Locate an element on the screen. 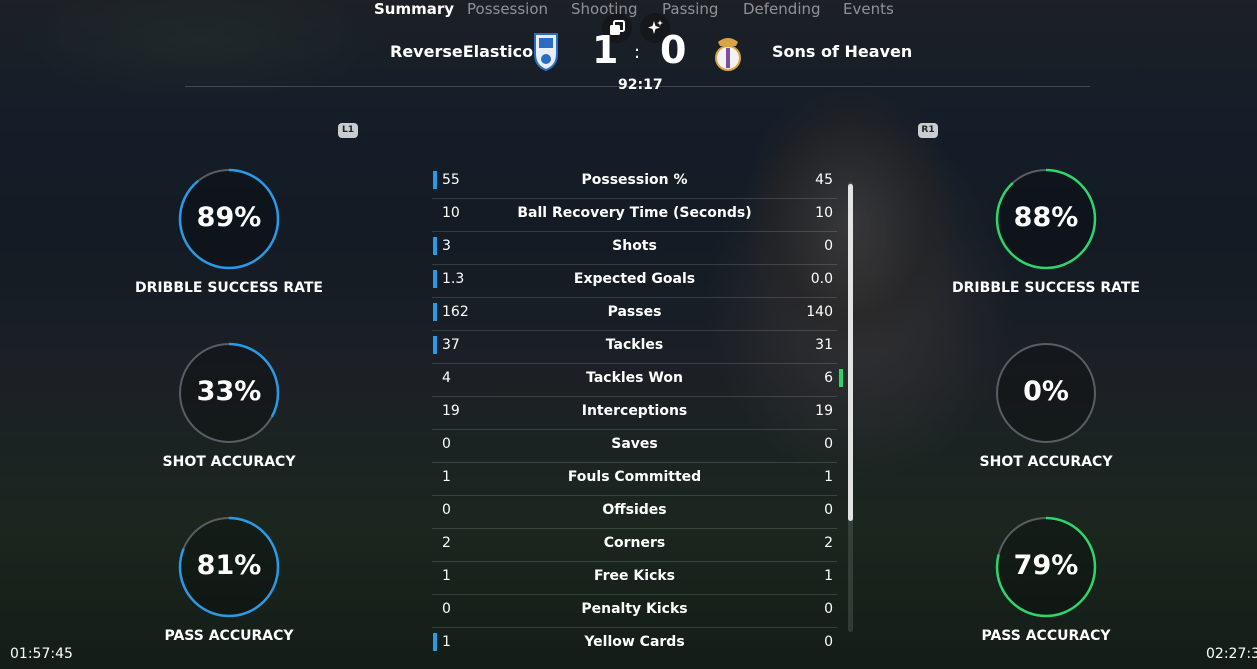 The height and width of the screenshot is (669, 1257). away-pass-label: PASS ACCURACY is located at coordinates (1046, 636).